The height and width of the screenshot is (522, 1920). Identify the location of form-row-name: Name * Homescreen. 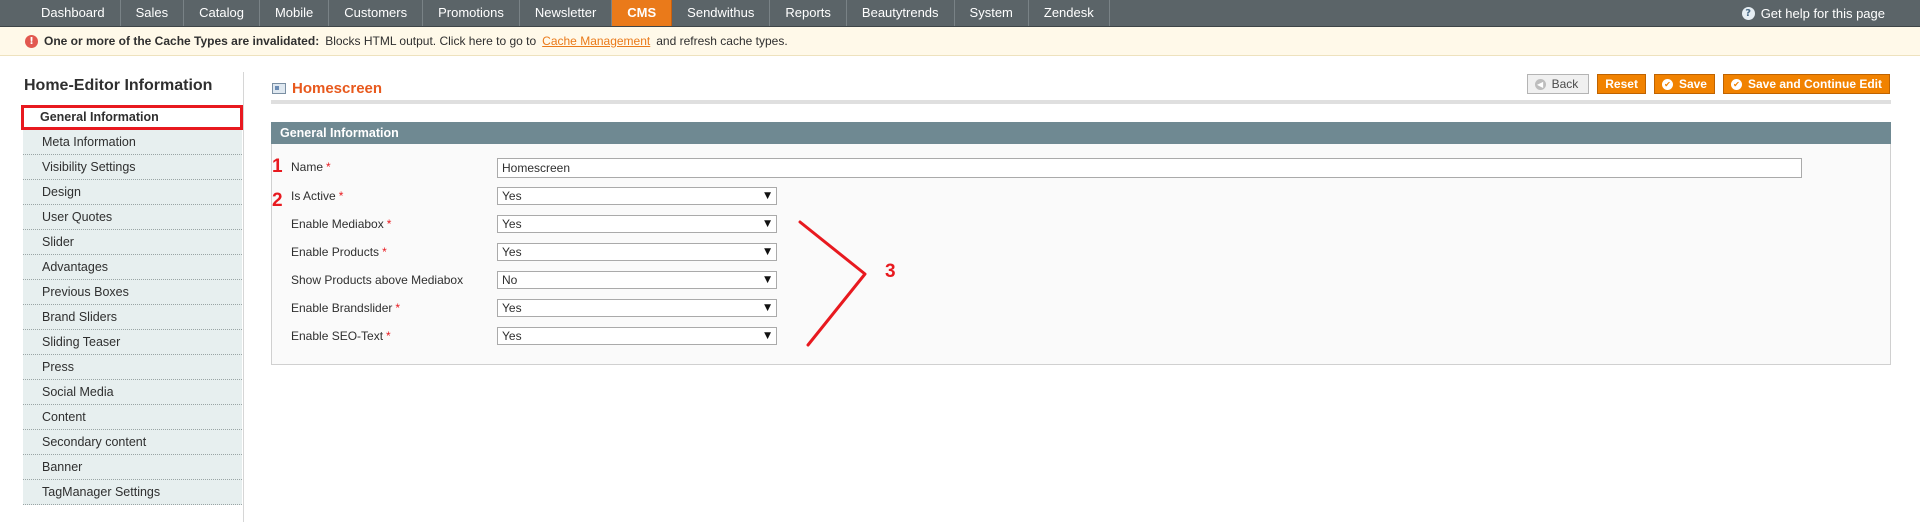
(1072, 167).